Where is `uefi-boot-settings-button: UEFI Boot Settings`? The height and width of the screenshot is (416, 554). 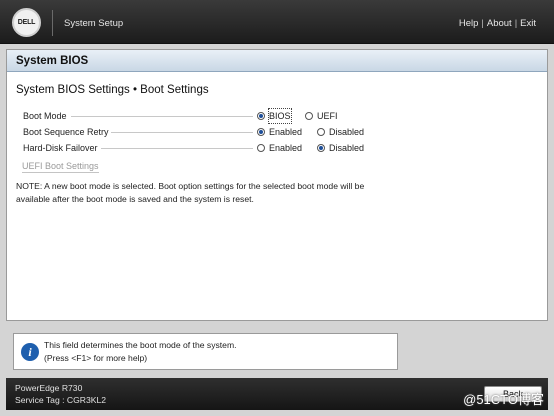 uefi-boot-settings-button: UEFI Boot Settings is located at coordinates (60, 167).